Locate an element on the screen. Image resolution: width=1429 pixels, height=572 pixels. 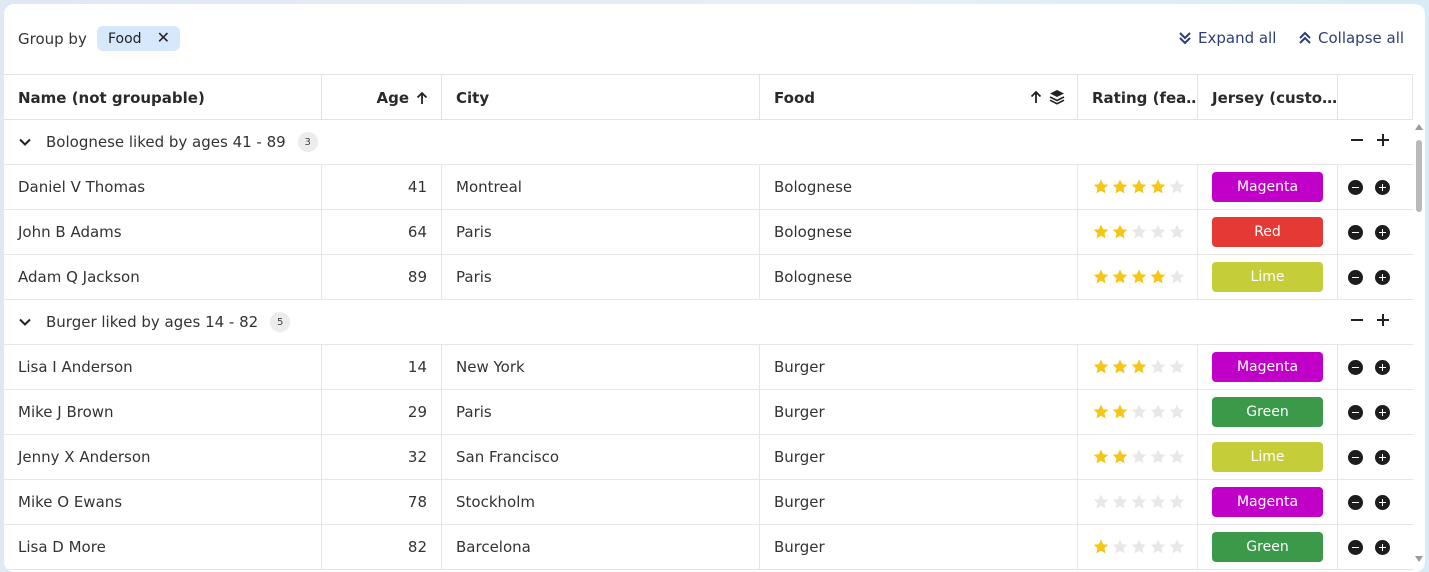
group-row: Bolognese liked by ages 41 - 89 3 is located at coordinates (708, 142).